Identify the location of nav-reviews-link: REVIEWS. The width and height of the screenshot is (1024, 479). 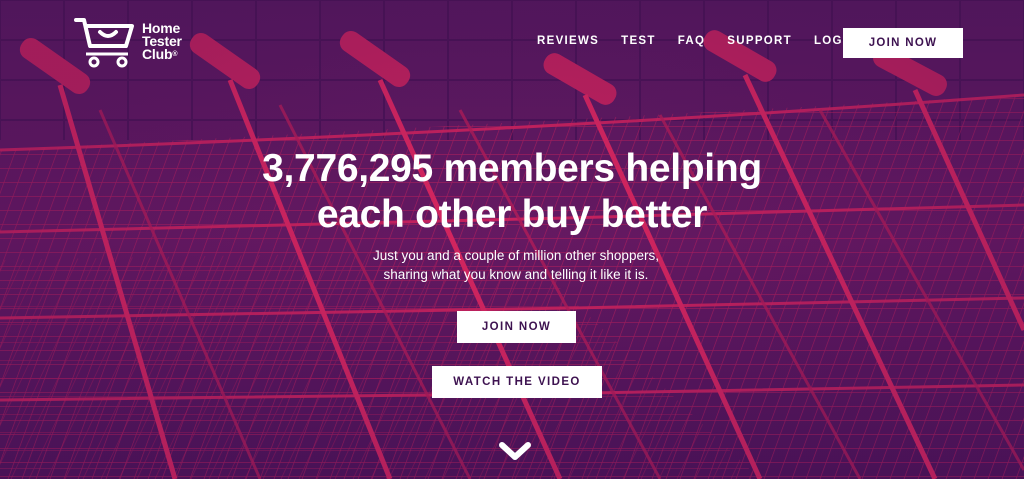
(568, 41).